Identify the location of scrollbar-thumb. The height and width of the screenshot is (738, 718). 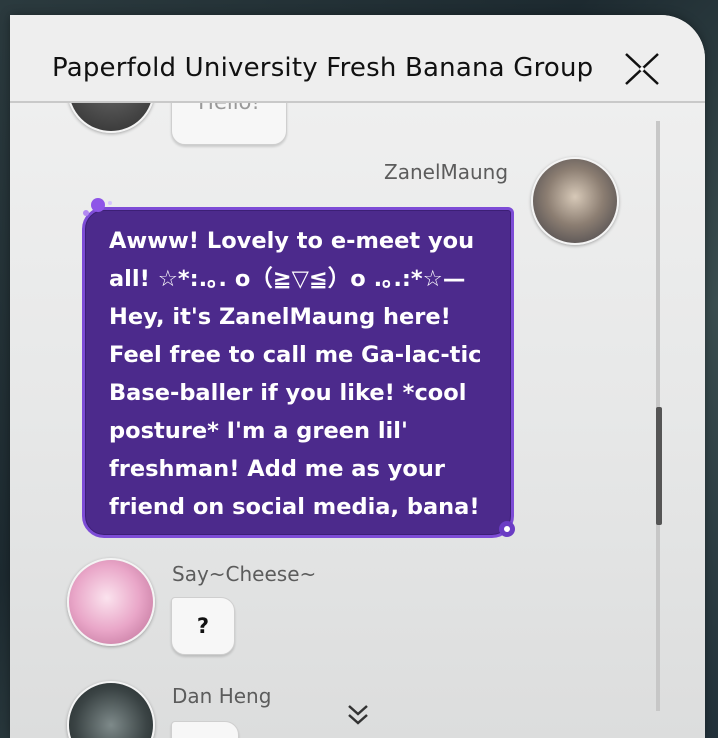
(659, 466).